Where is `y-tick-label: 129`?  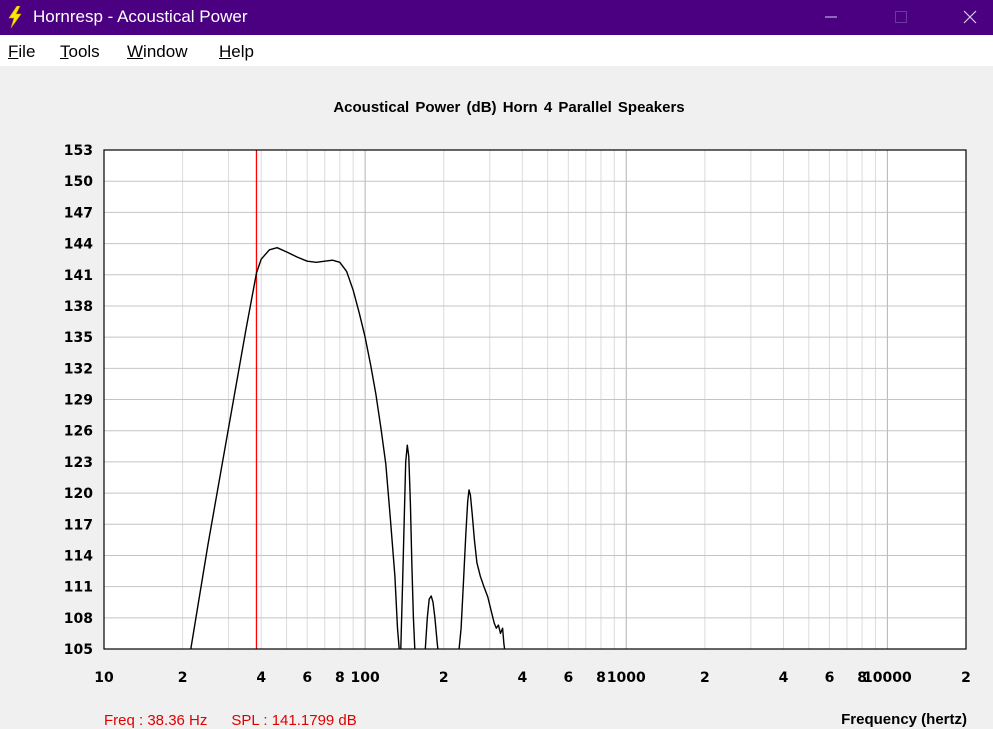
y-tick-label: 129 is located at coordinates (78, 401).